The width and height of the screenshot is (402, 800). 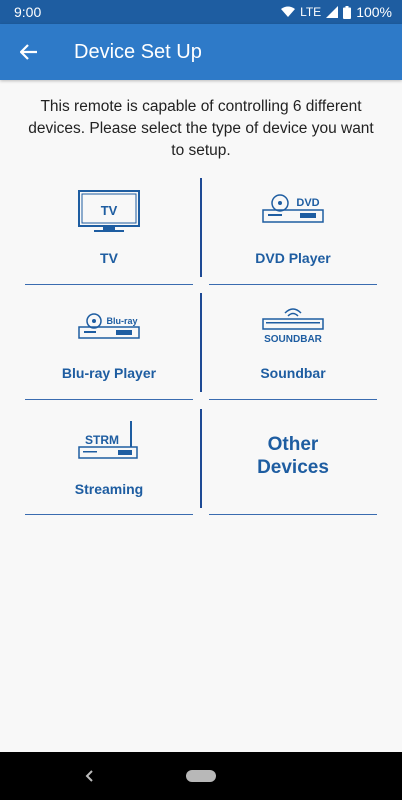 I want to click on battery-icon, so click(x=347, y=12).